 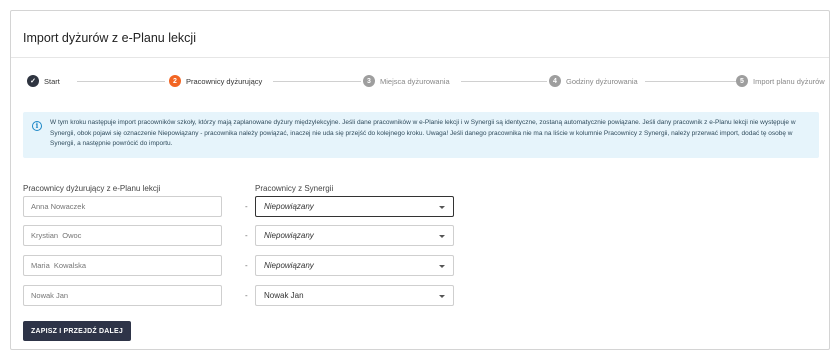 What do you see at coordinates (555, 81) in the screenshot?
I see `step-number: 4` at bounding box center [555, 81].